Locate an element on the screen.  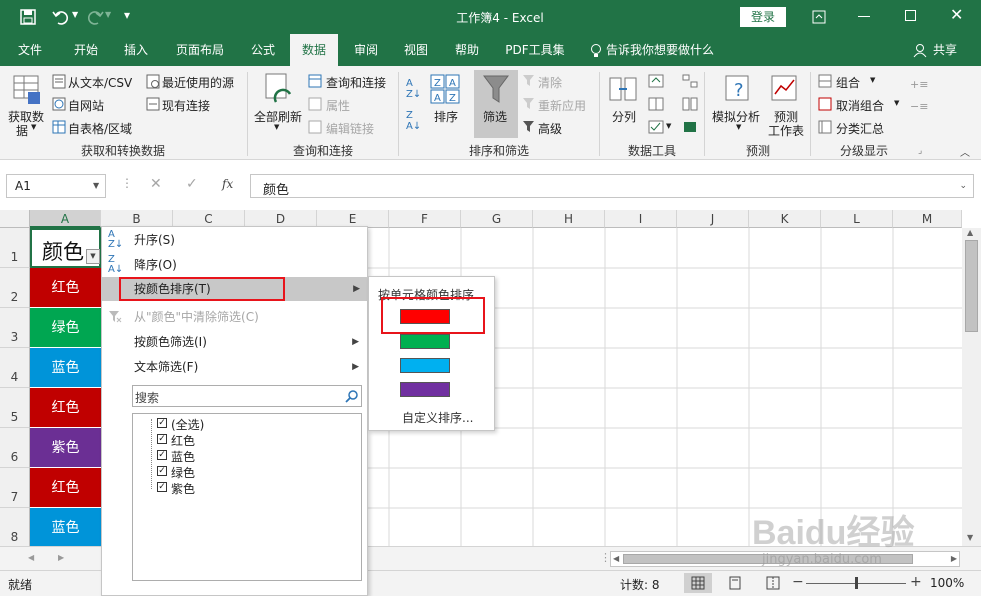
show-detail-icon: +≡ −≡ is located at coordinates (919, 96).